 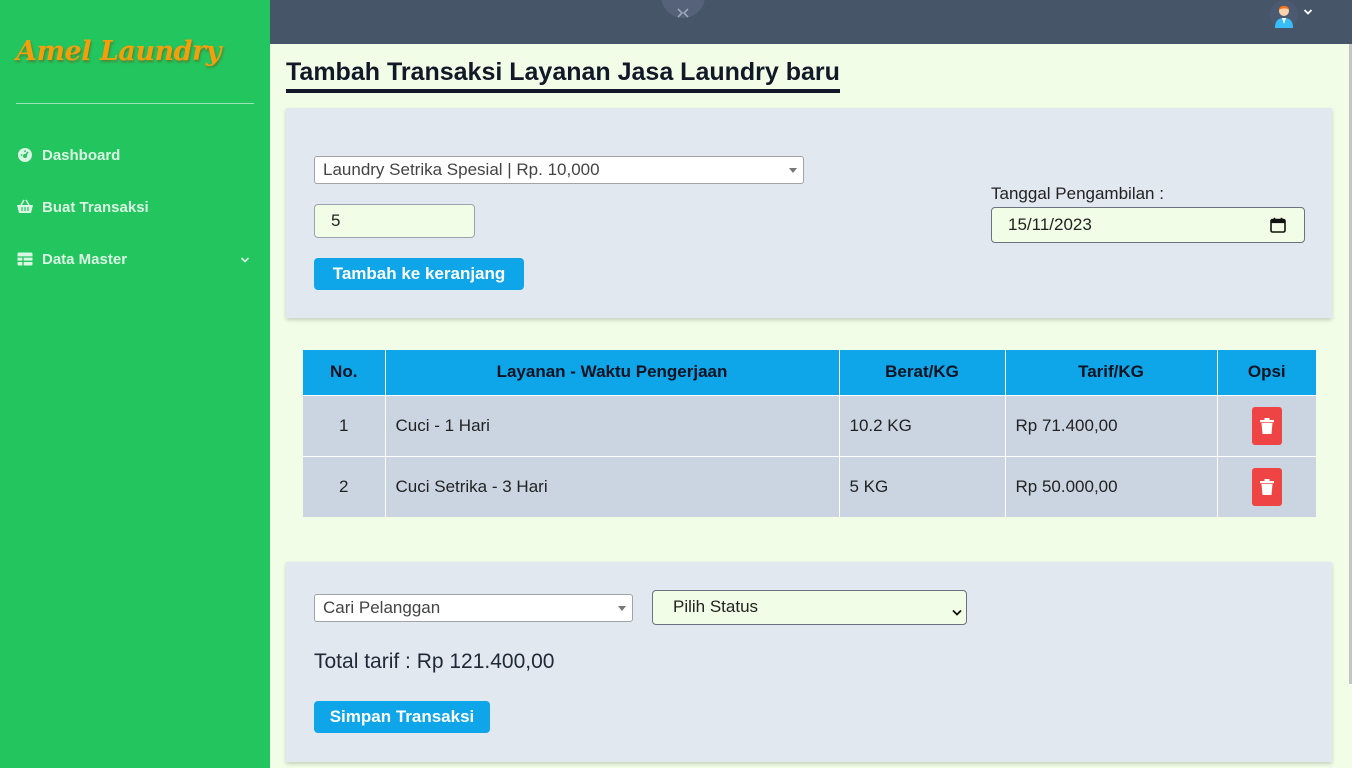 I want to click on weight-input: 5, so click(x=394, y=221).